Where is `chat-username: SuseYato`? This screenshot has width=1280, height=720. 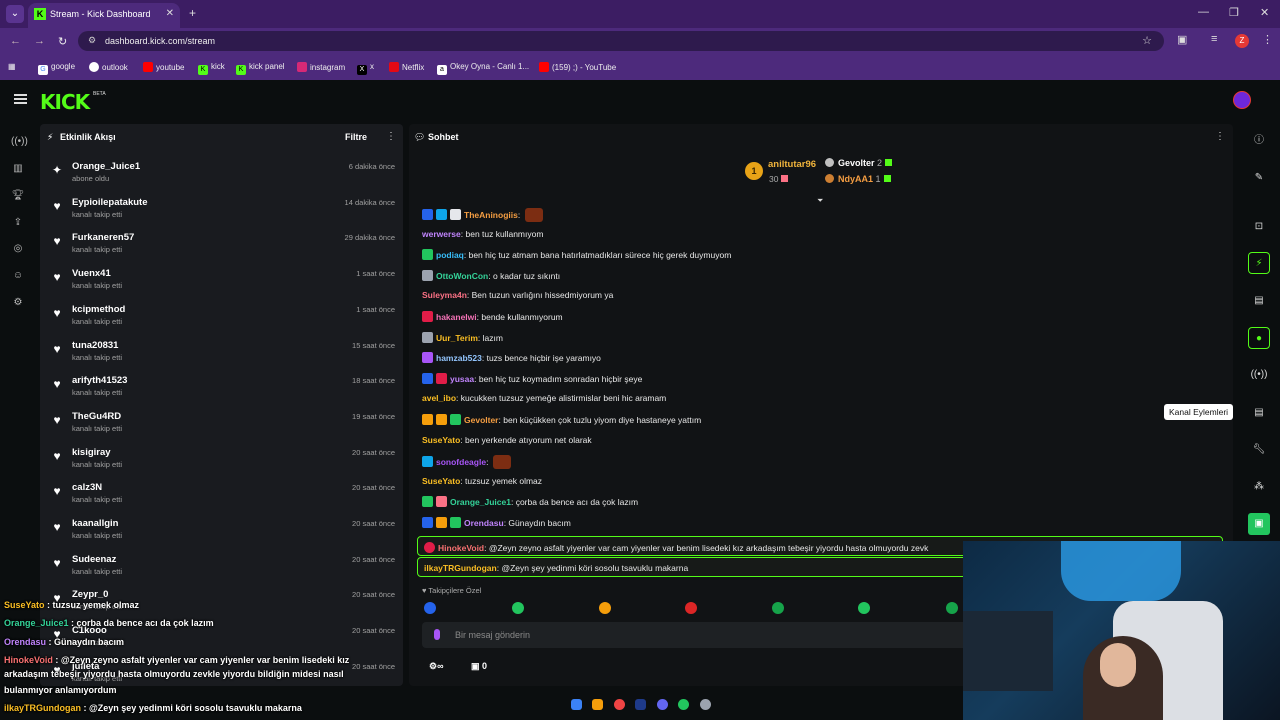 chat-username: SuseYato is located at coordinates (441, 481).